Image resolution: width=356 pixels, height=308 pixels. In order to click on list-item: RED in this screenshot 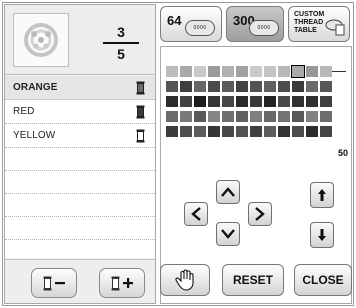, I will do `click(80, 112)`.